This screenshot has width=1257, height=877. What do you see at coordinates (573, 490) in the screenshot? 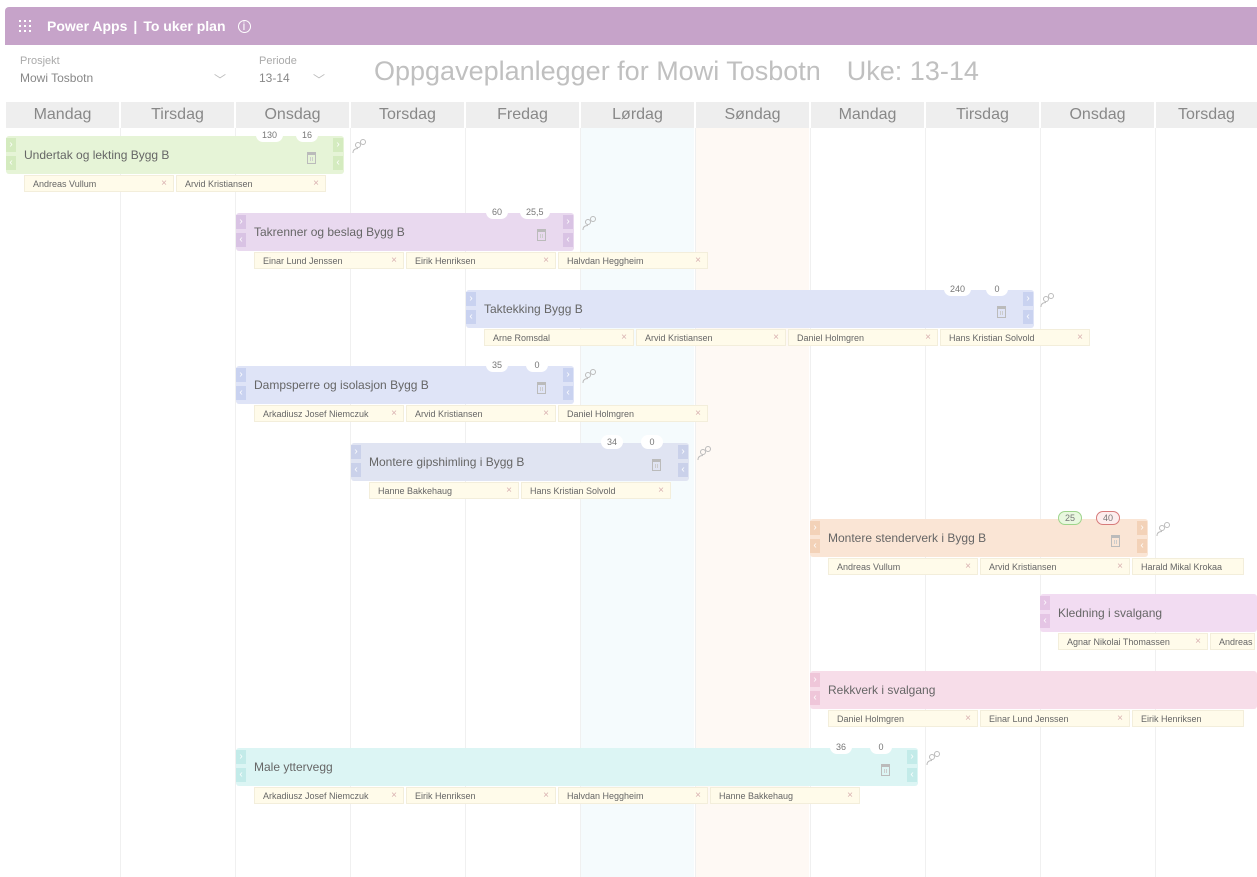
I see `assignee-name: Hans Kristian Solvold` at bounding box center [573, 490].